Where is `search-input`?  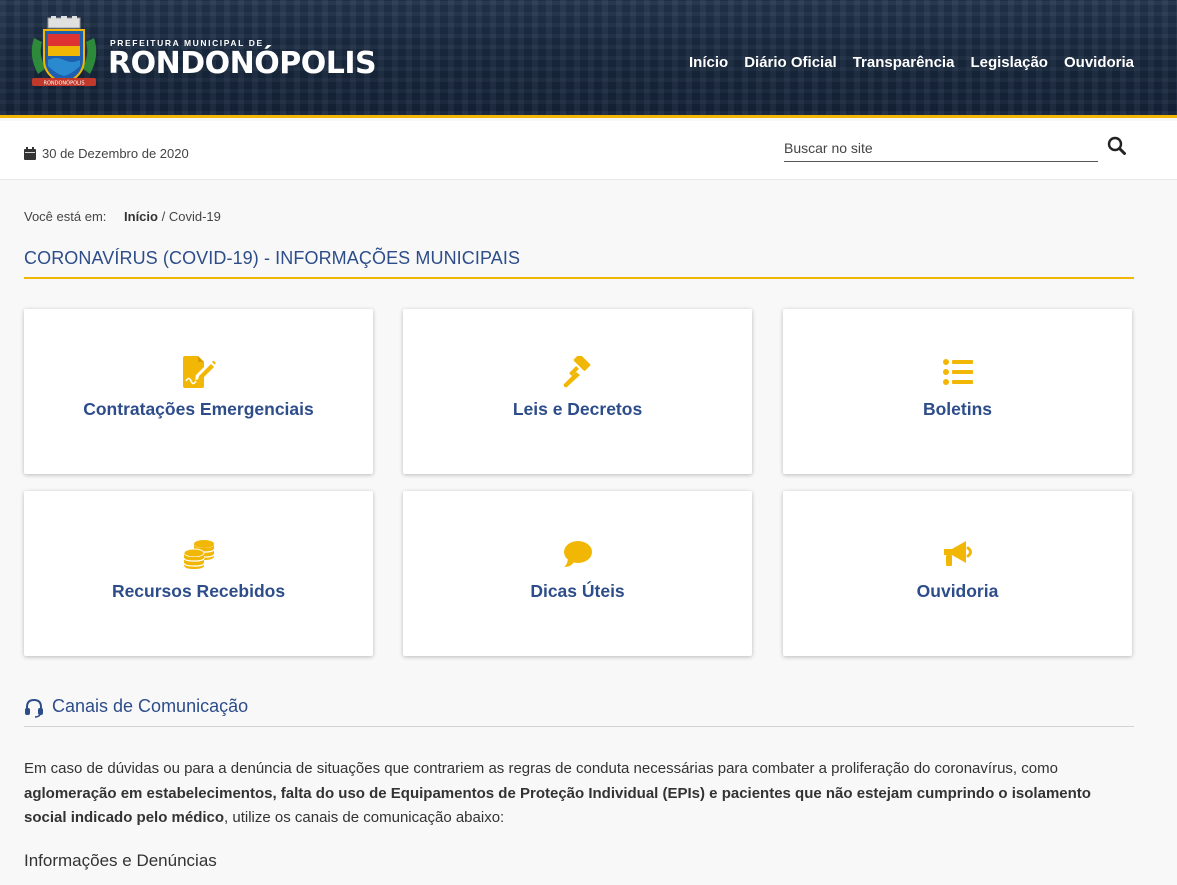
search-input is located at coordinates (941, 148).